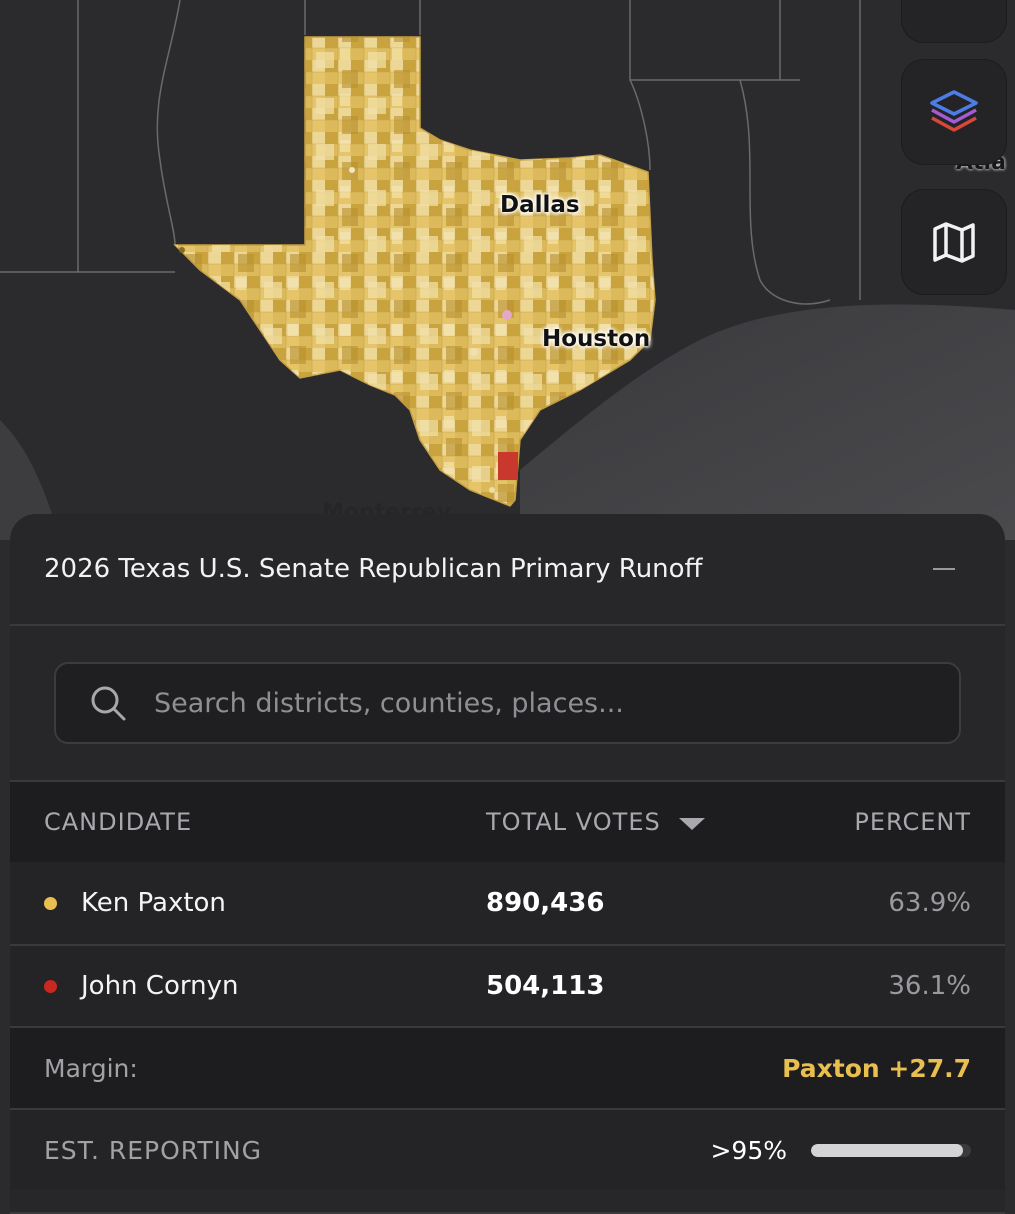 The height and width of the screenshot is (1214, 1015). Describe the element at coordinates (508, 466) in the screenshot. I see `cornyn-county` at that location.